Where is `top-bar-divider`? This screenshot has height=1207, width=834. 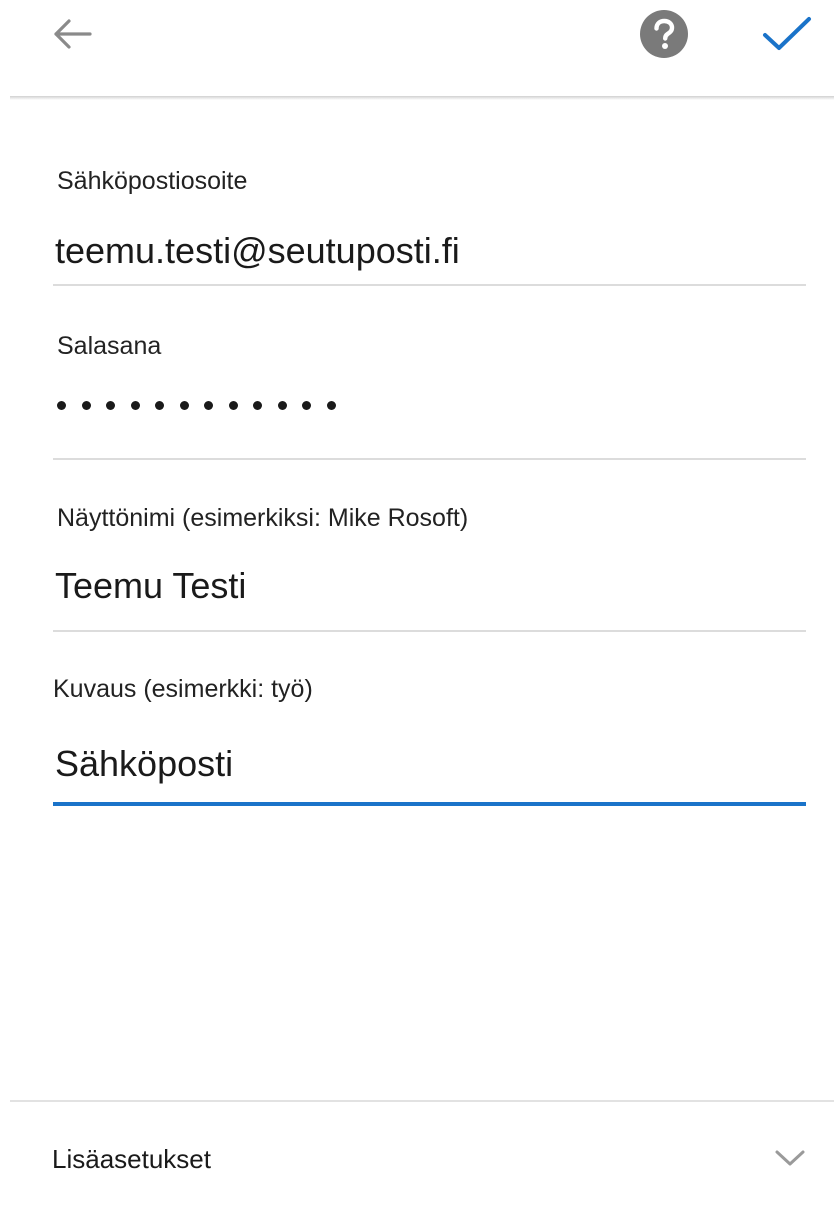
top-bar-divider is located at coordinates (422, 98).